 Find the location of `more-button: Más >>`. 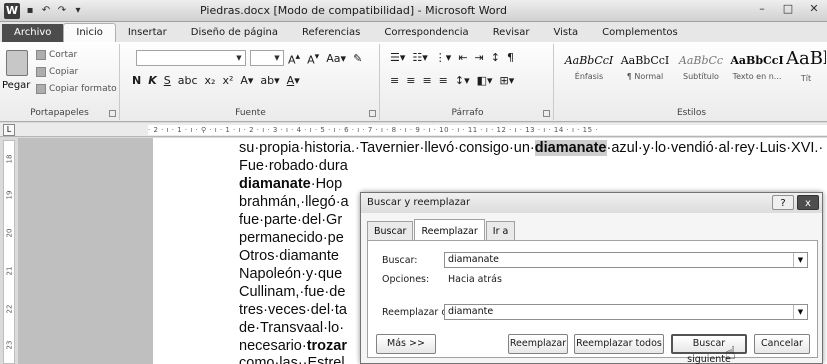

more-button: Más >> is located at coordinates (406, 344).